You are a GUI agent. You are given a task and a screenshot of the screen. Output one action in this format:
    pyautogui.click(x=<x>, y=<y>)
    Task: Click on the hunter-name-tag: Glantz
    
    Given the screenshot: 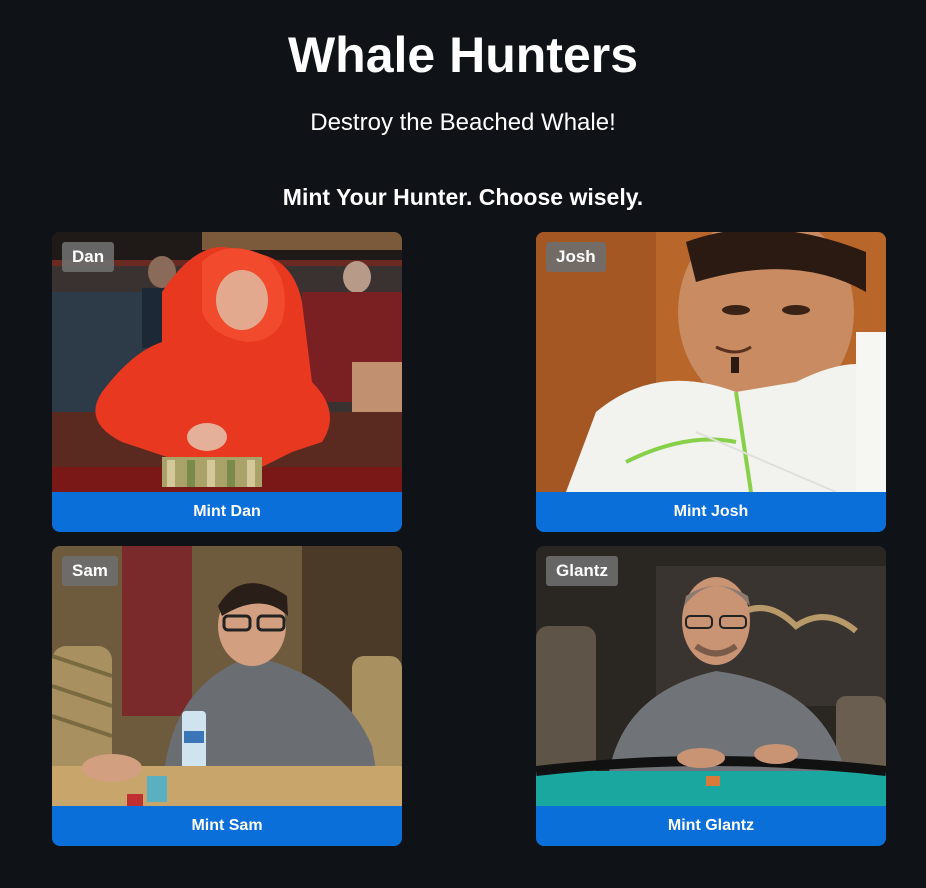 What is the action you would take?
    pyautogui.click(x=582, y=571)
    